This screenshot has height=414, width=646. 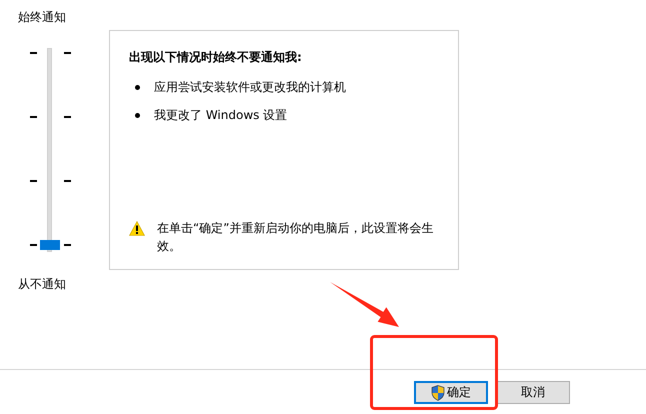 What do you see at coordinates (42, 284) in the screenshot?
I see `slider-bottom-label: 从不通知` at bounding box center [42, 284].